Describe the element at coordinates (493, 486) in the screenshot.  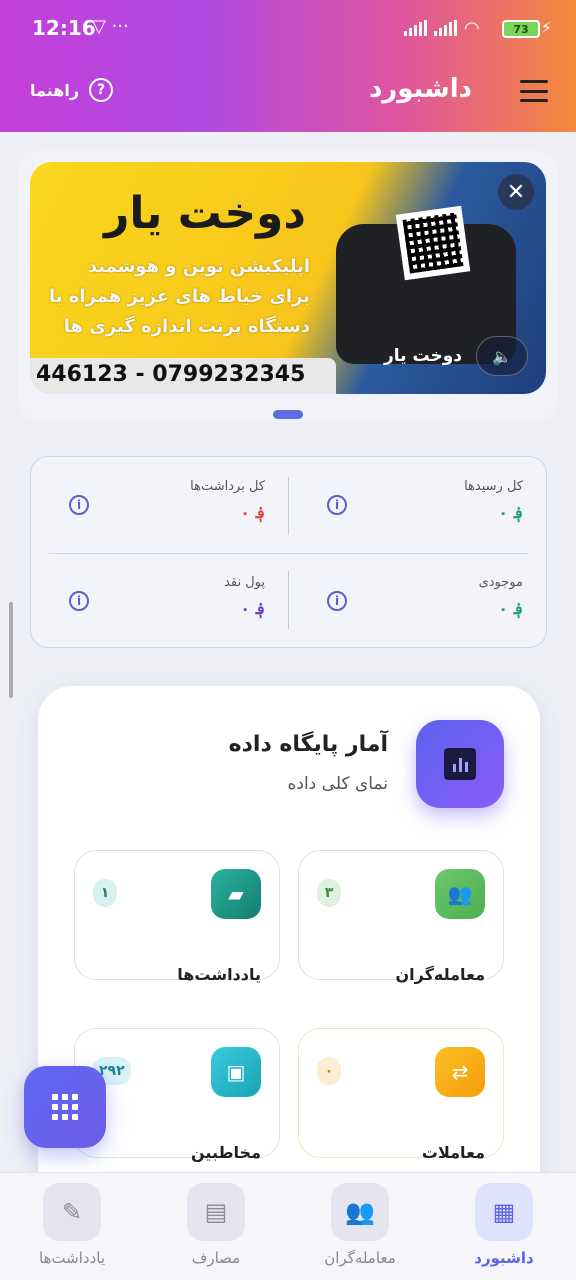
I see `total-receipts-label: کل رسیدها` at that location.